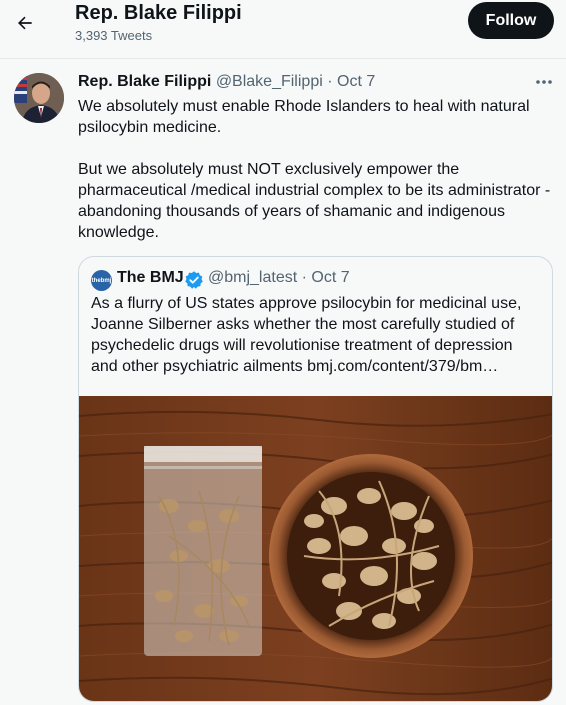  I want to click on back-button, so click(25, 23).